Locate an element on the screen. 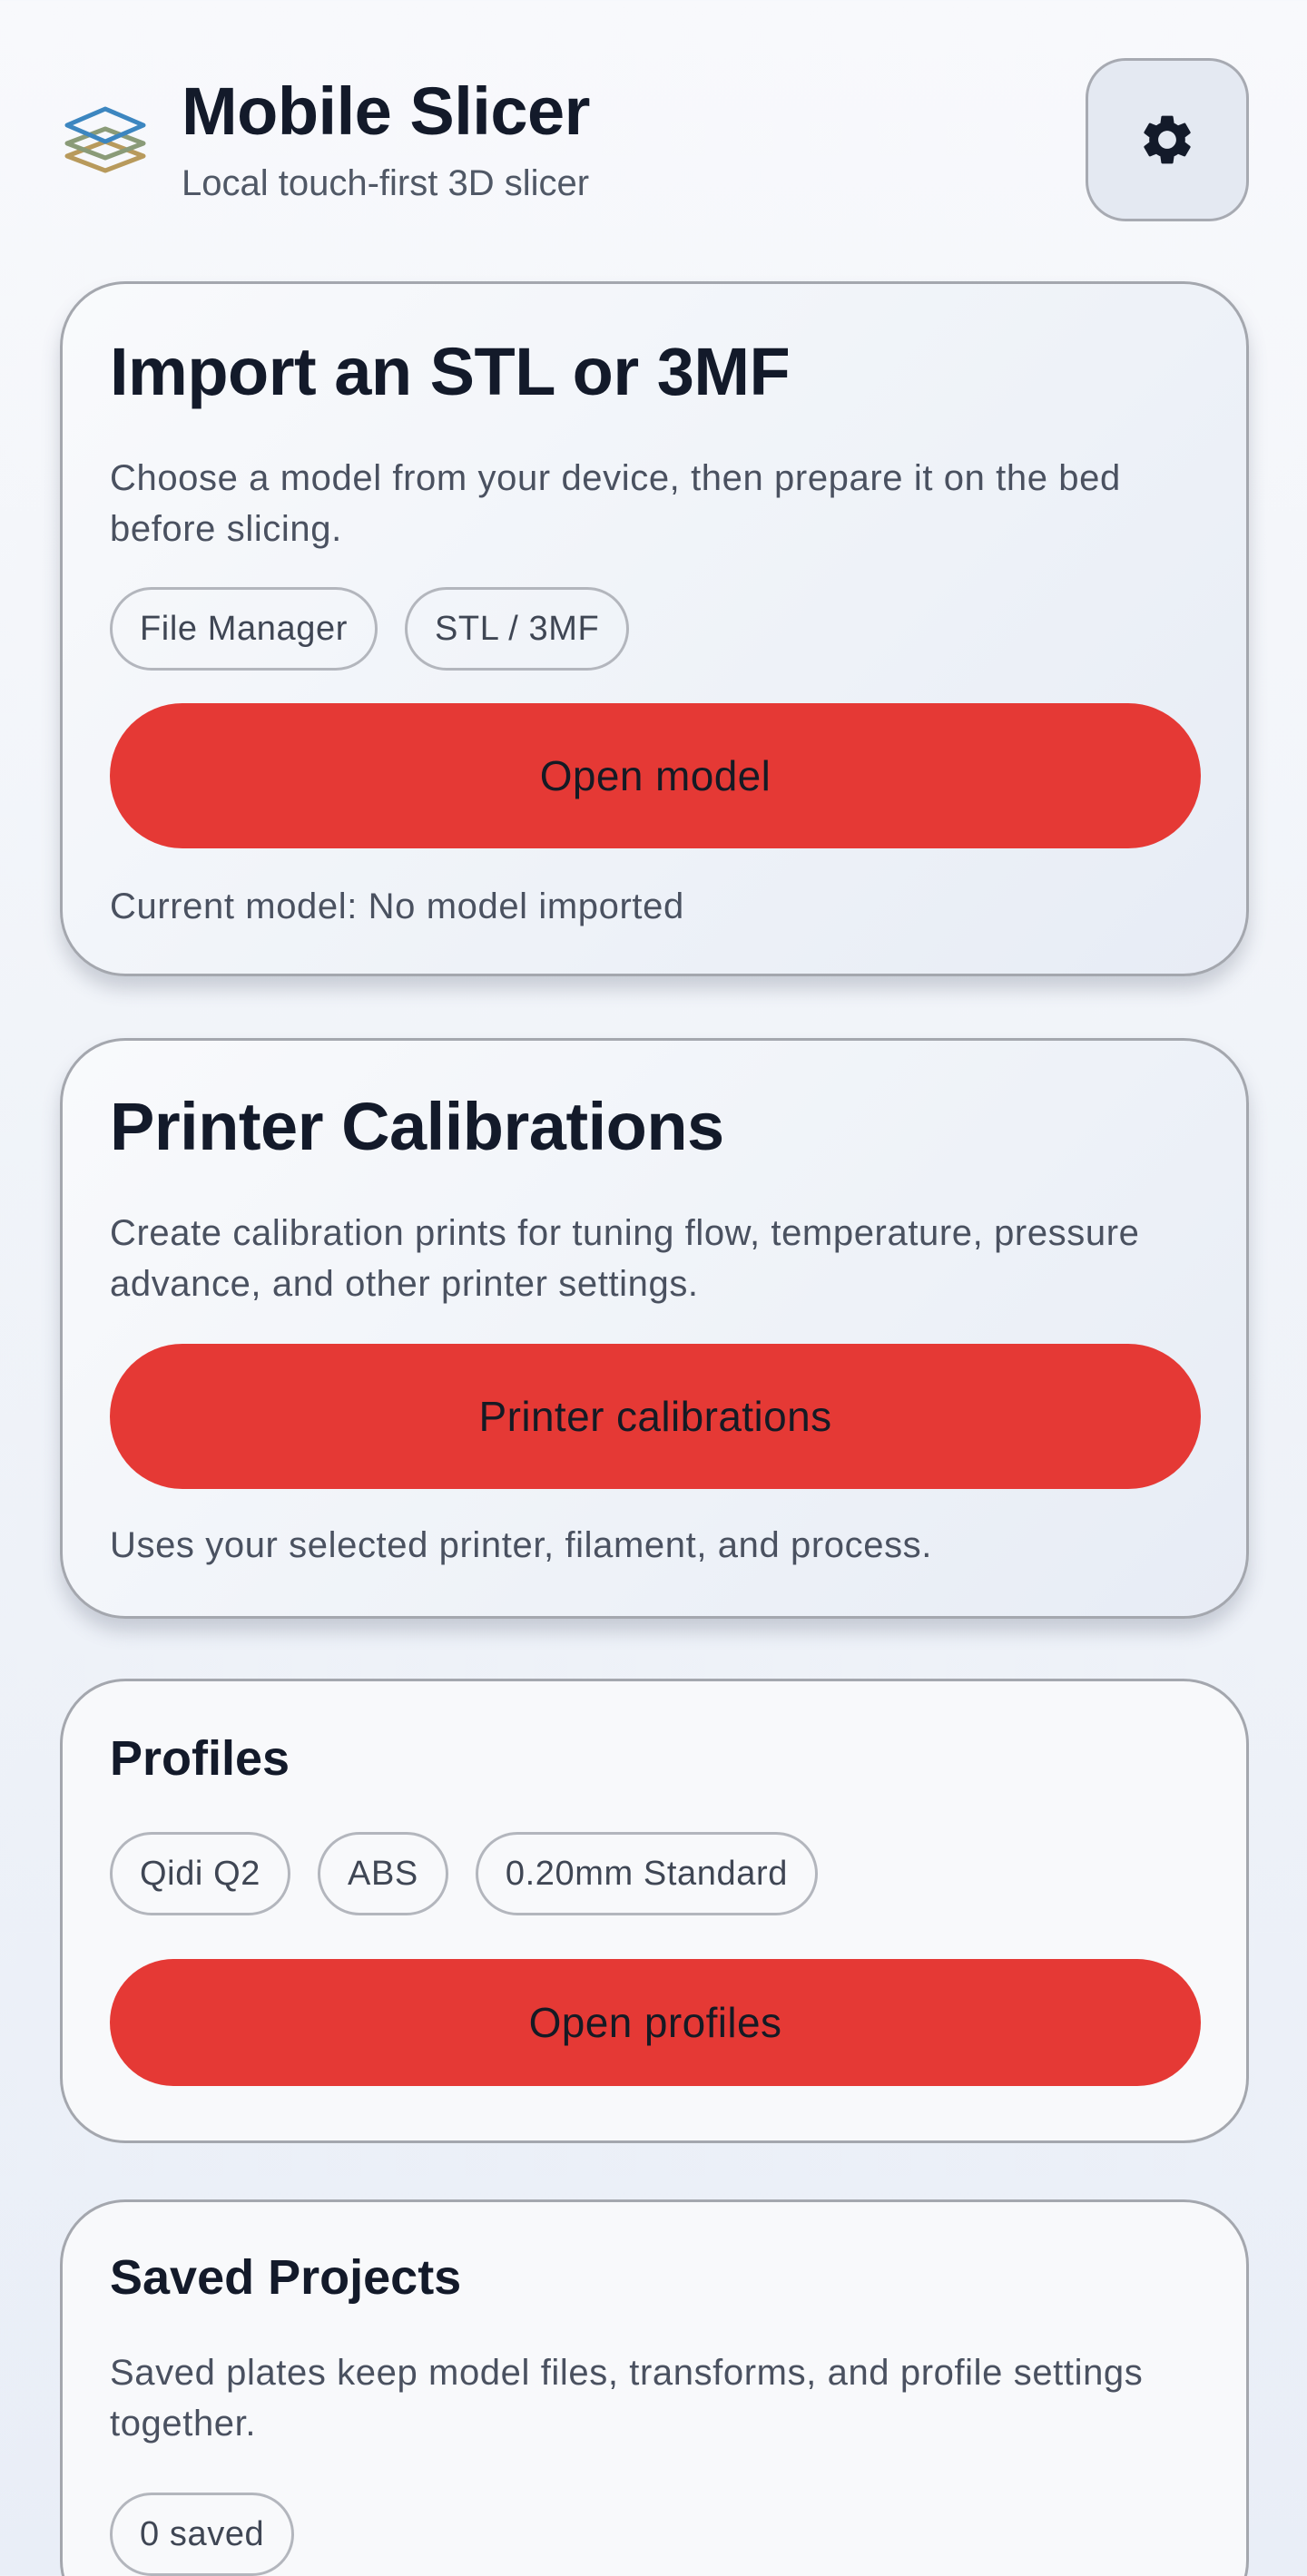 Image resolution: width=1307 pixels, height=2576 pixels. profile-chip-row: Qidi Q2 ABS 0.20mm Standard is located at coordinates (464, 1873).